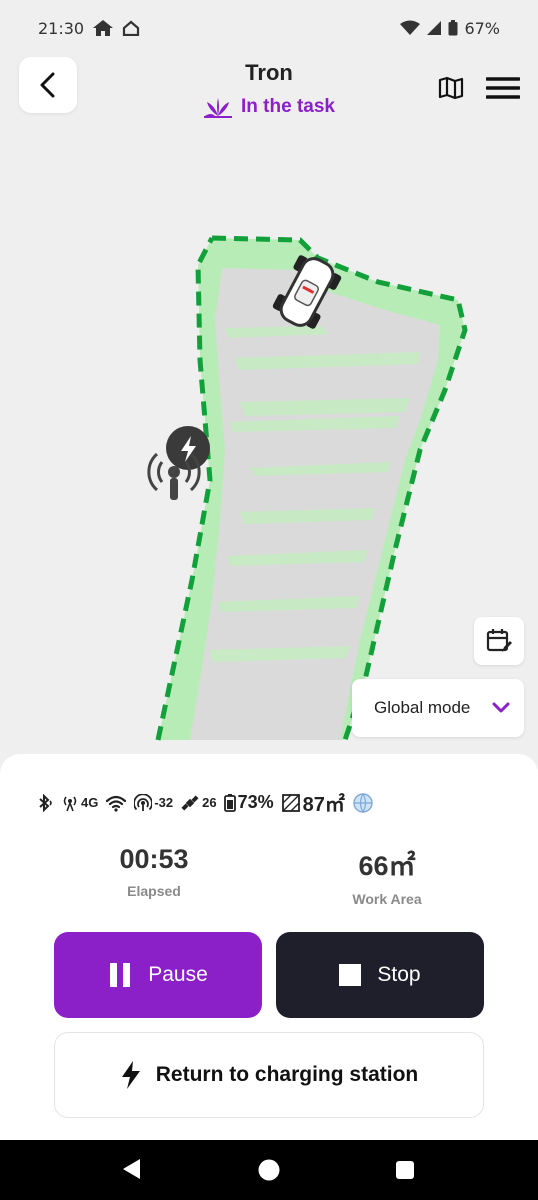  I want to click on satellite-indicator: 26, so click(198, 803).